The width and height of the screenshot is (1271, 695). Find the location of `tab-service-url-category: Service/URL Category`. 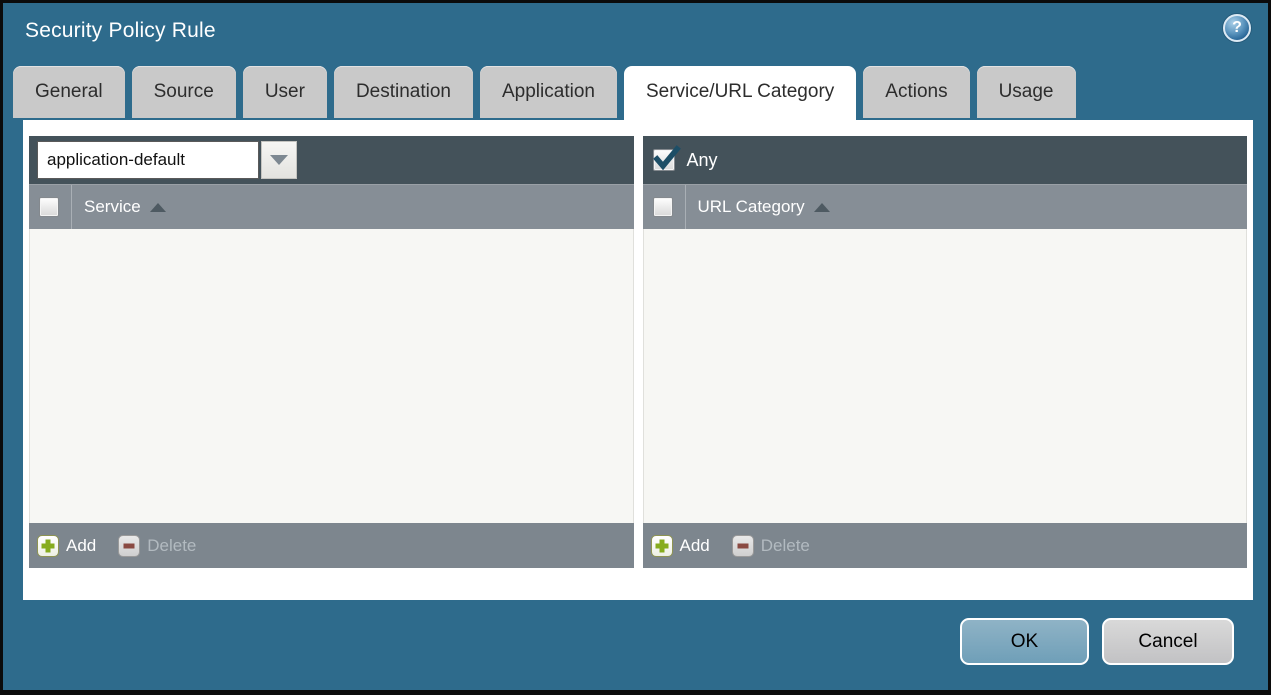

tab-service-url-category: Service/URL Category is located at coordinates (740, 93).